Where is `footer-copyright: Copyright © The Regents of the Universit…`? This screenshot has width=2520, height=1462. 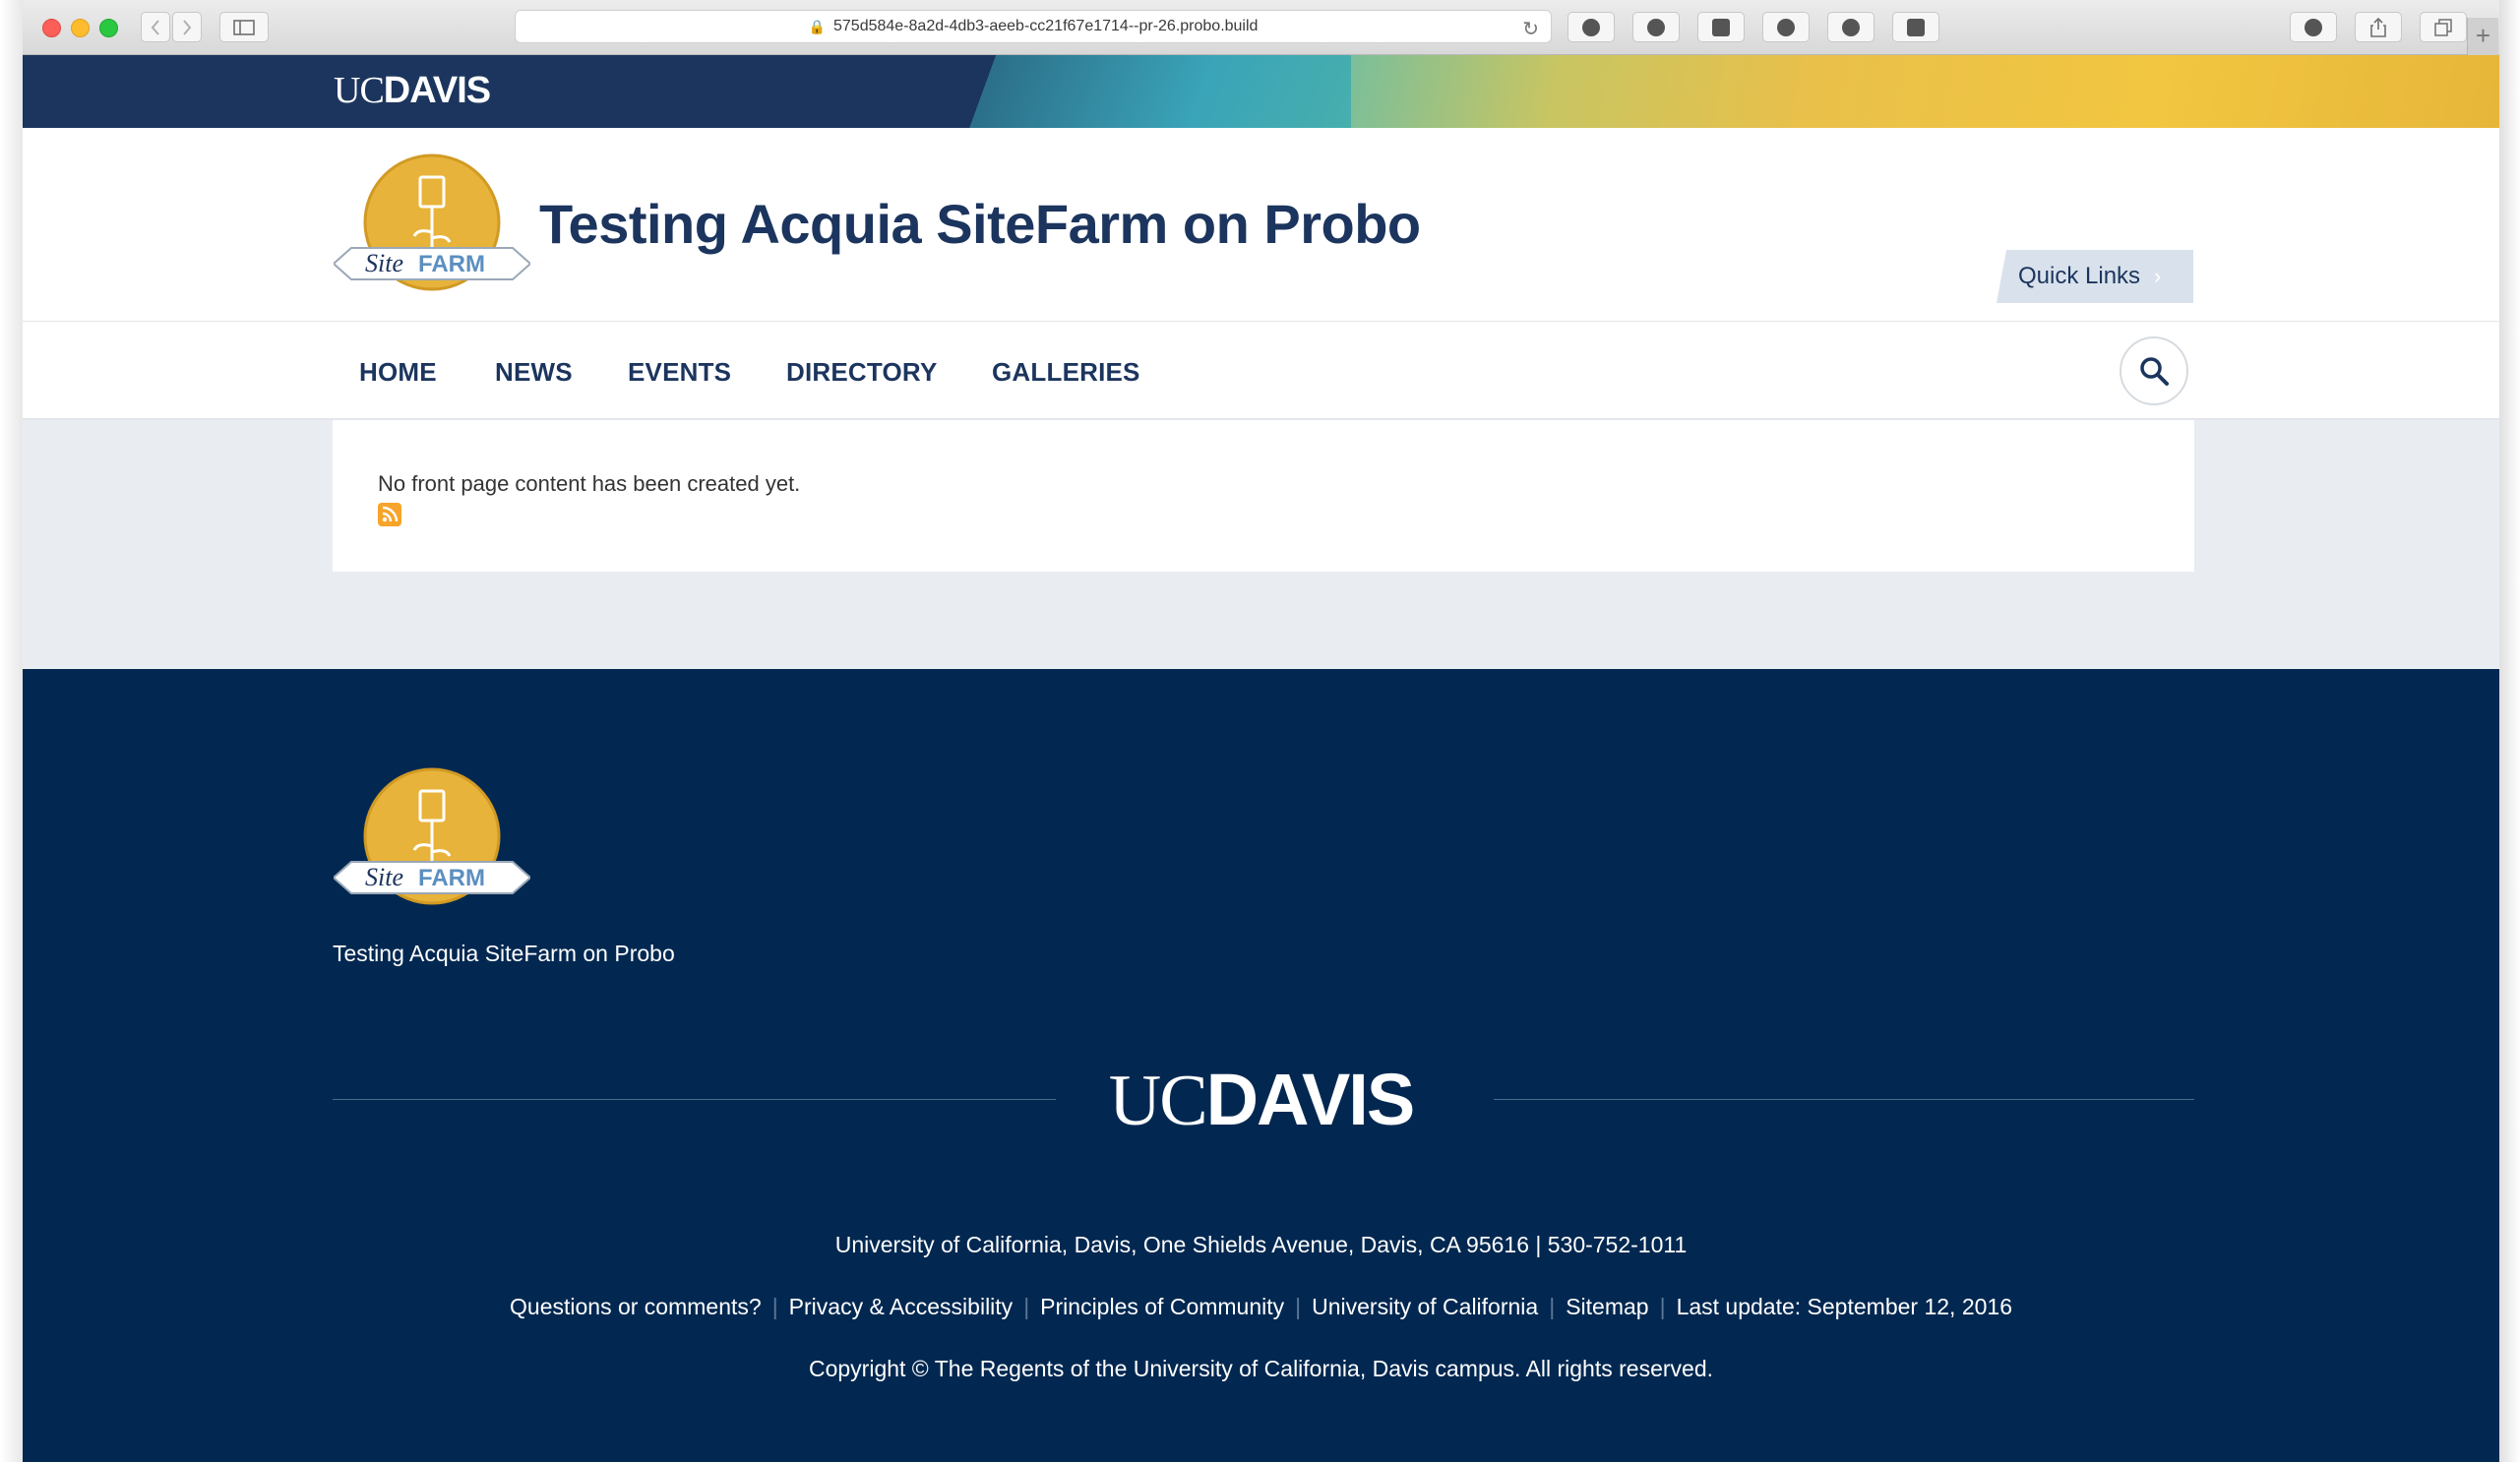 footer-copyright: Copyright © The Regents of the Universit… is located at coordinates (1261, 1368).